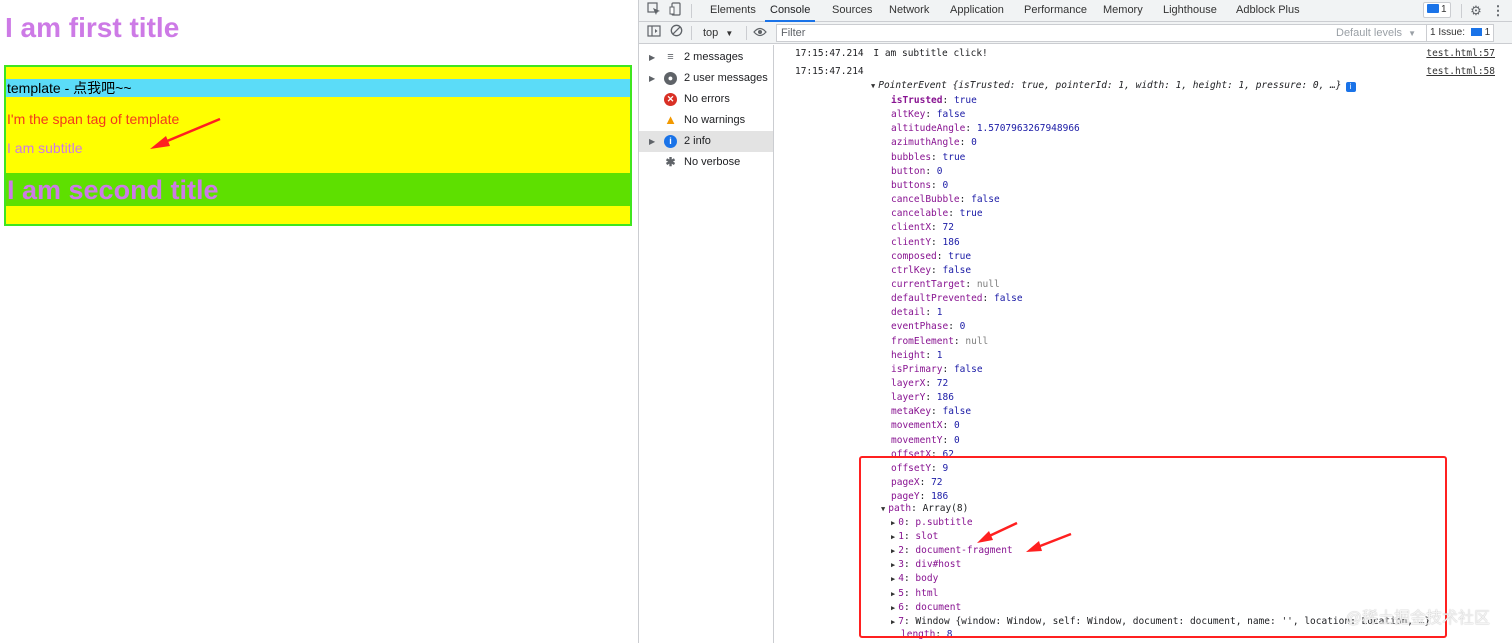  I want to click on watermark: @稀土掘金技术社区, so click(1417, 618).